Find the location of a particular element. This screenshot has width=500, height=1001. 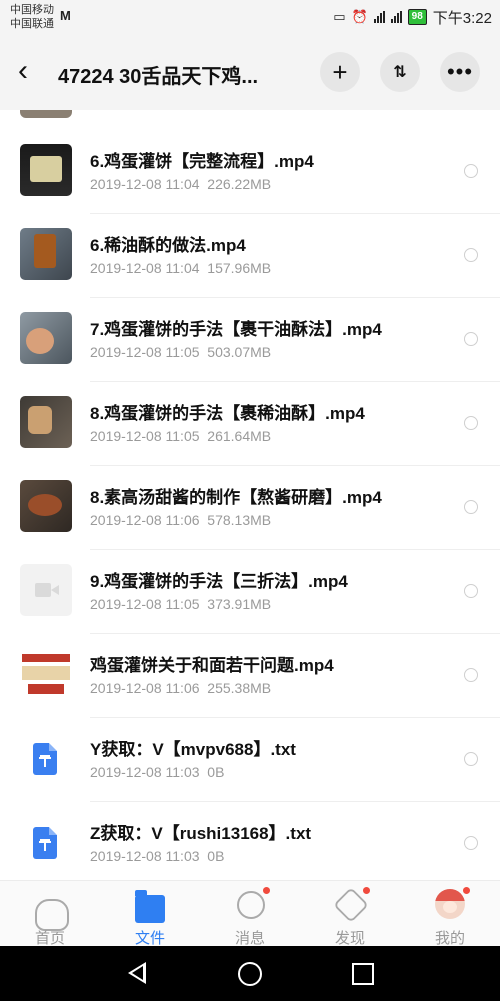

more-button: ••• is located at coordinates (460, 72).